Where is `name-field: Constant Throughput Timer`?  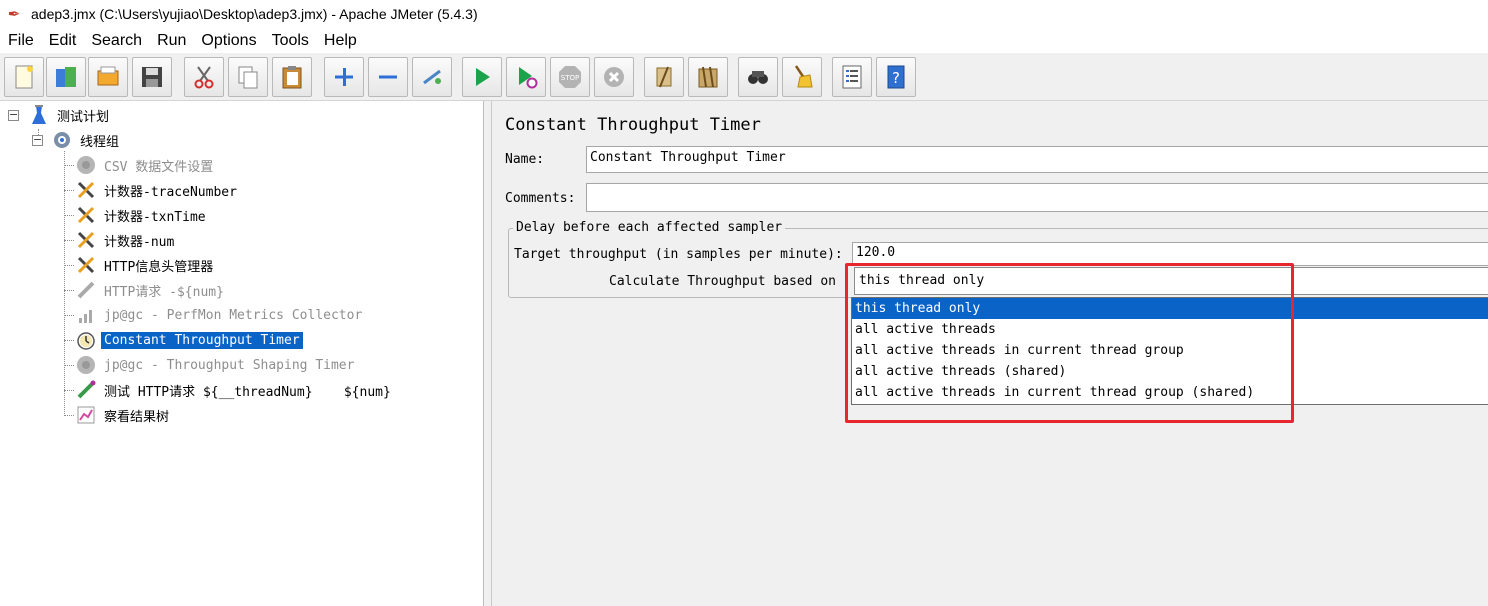 name-field: Constant Throughput Timer is located at coordinates (1037, 159).